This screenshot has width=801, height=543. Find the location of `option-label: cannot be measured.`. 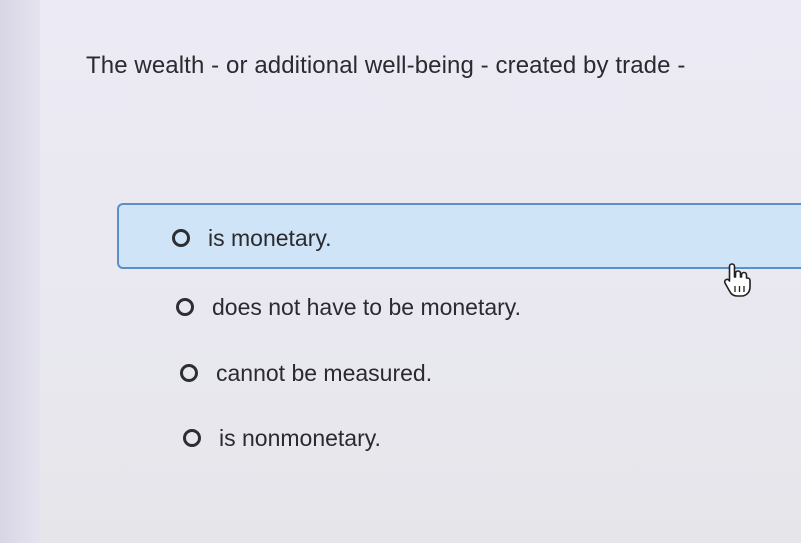

option-label: cannot be measured. is located at coordinates (324, 372).